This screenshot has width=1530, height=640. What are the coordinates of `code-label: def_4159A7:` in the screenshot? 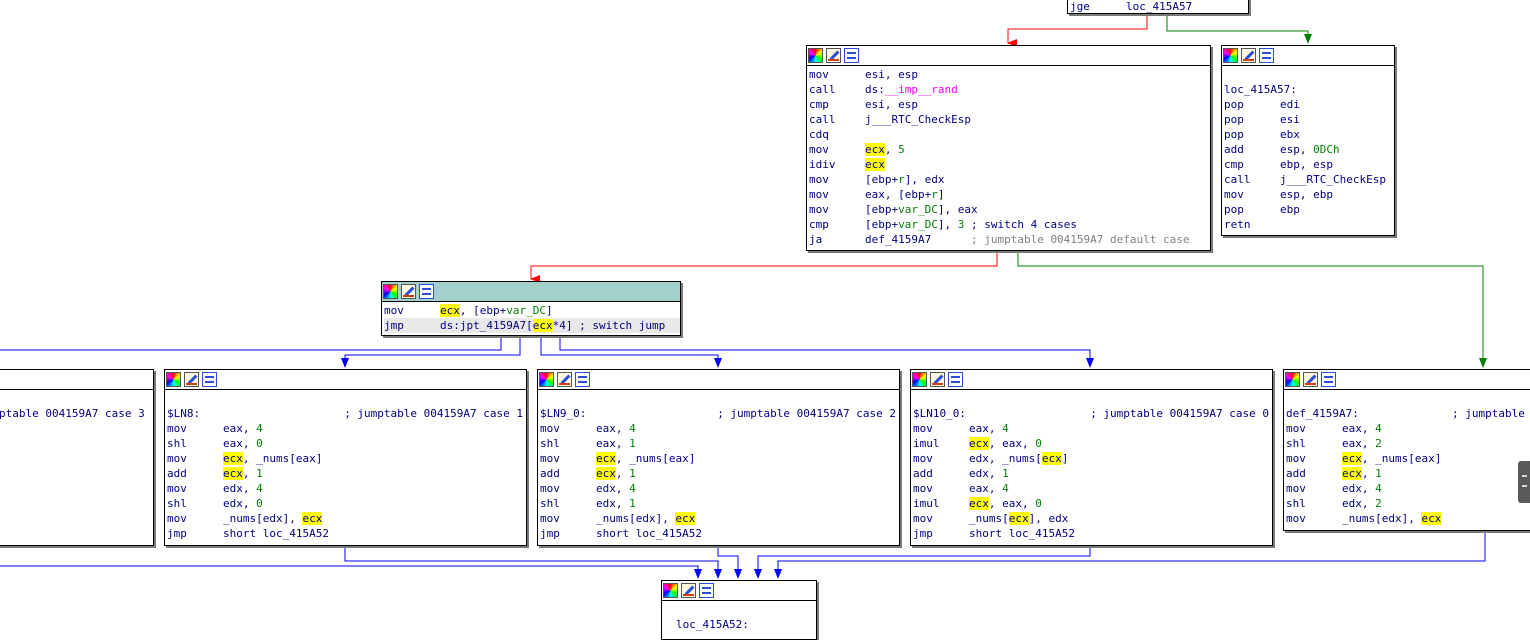 It's located at (1369, 413).